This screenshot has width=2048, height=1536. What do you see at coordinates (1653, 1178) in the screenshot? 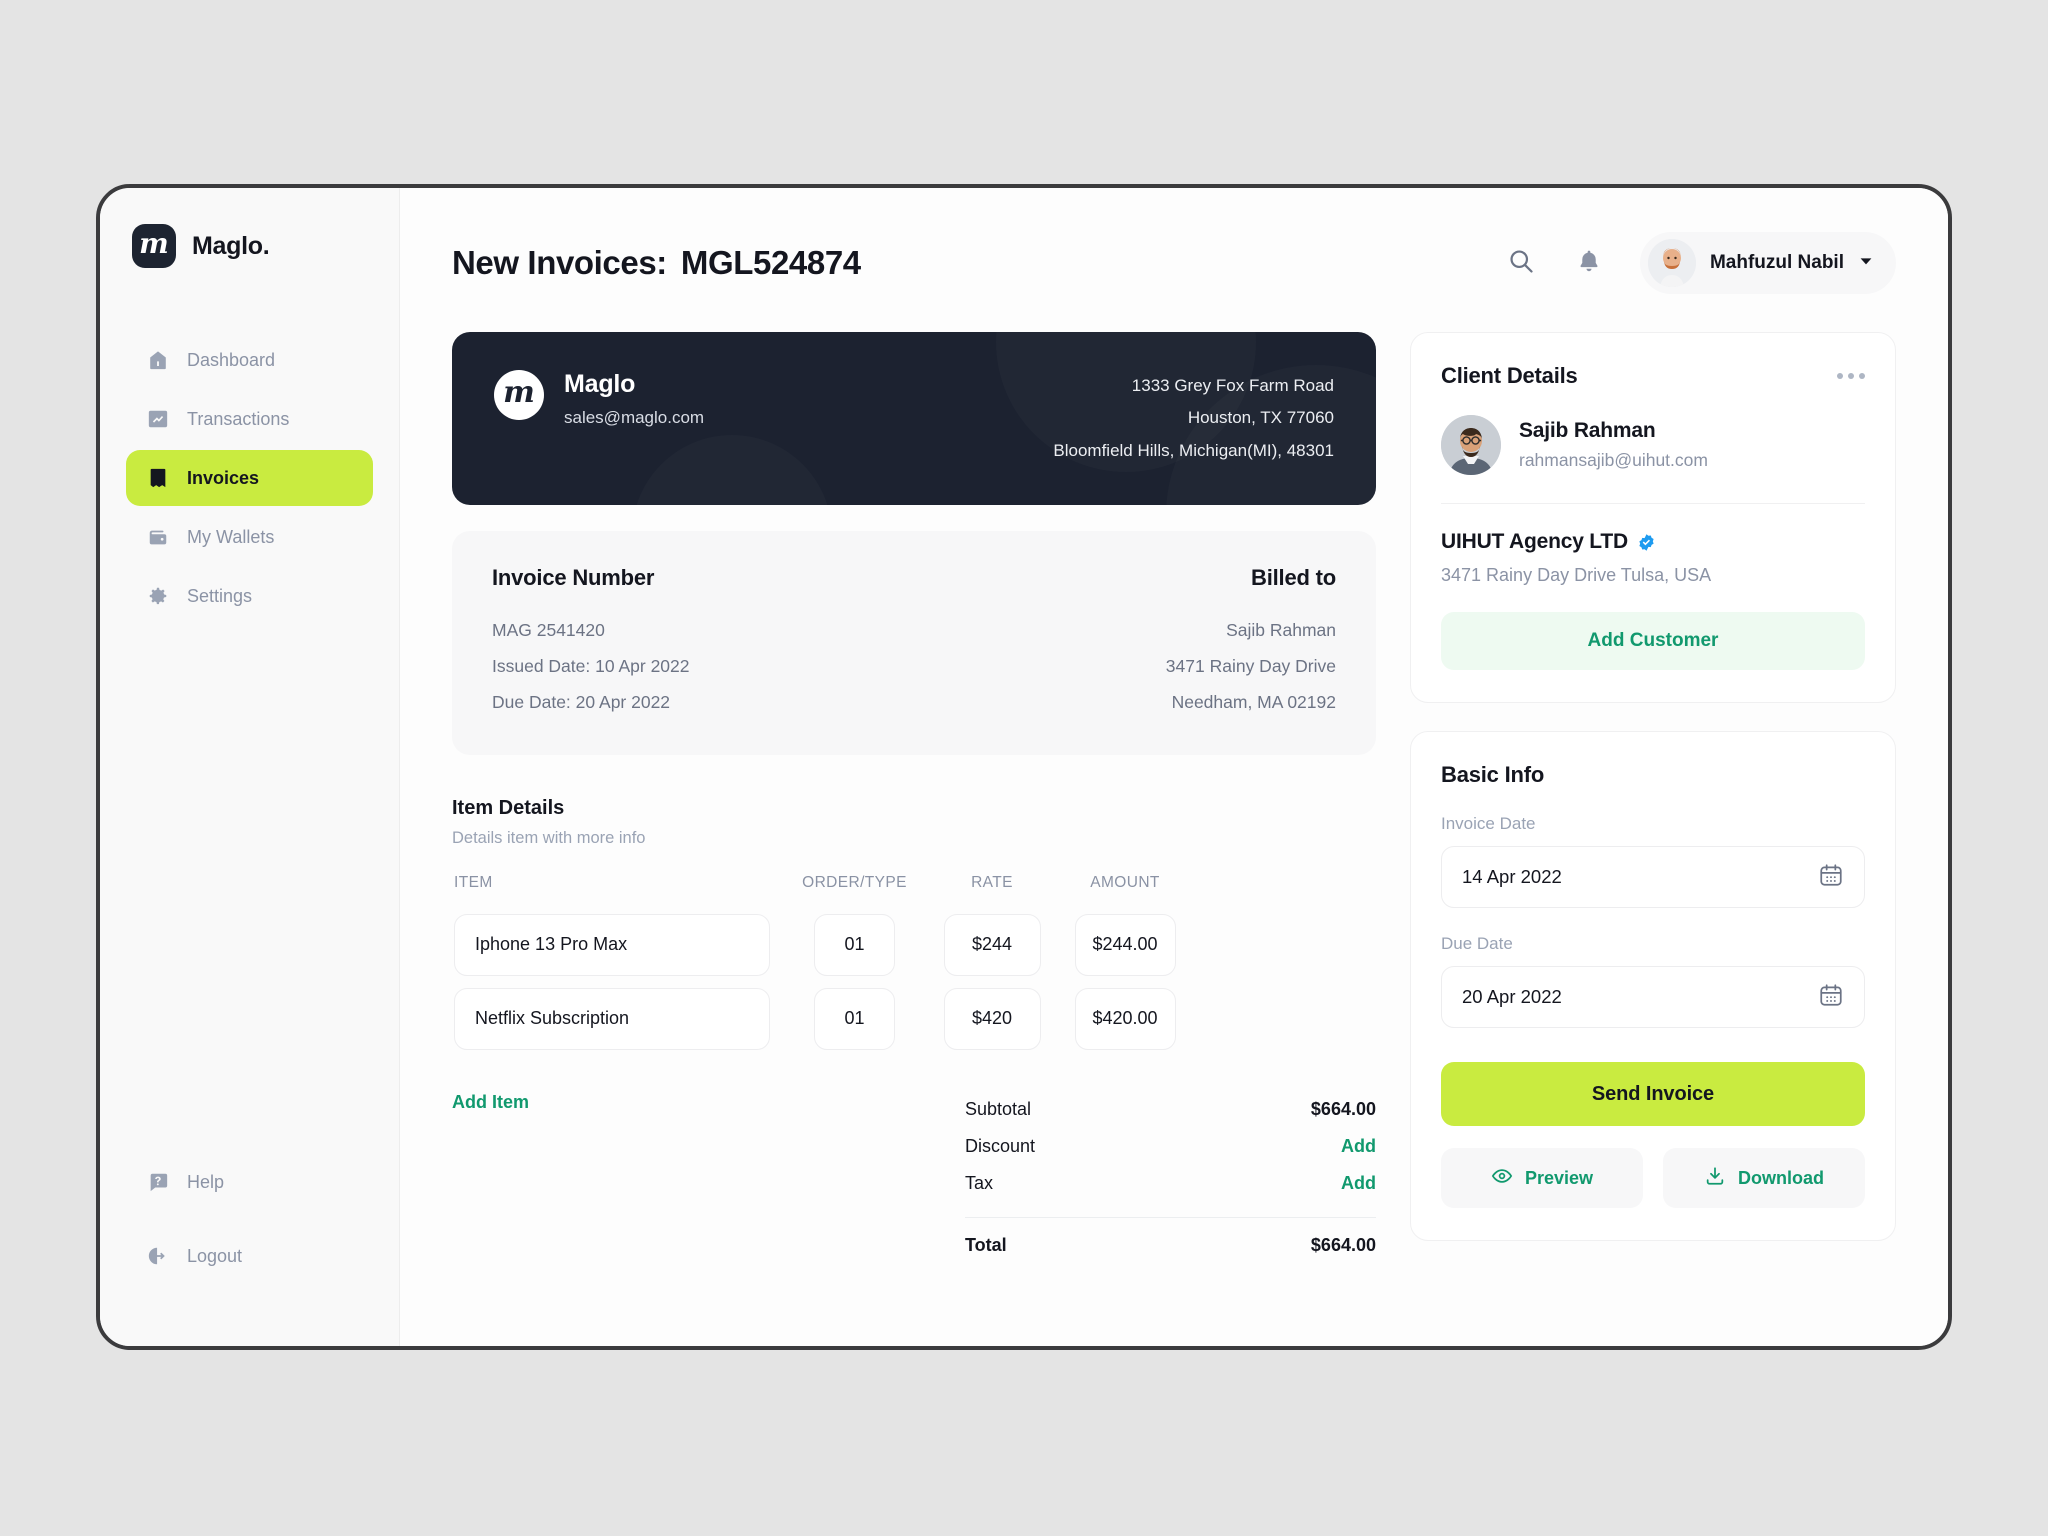
I see `secondary-actions: Preview Download` at bounding box center [1653, 1178].